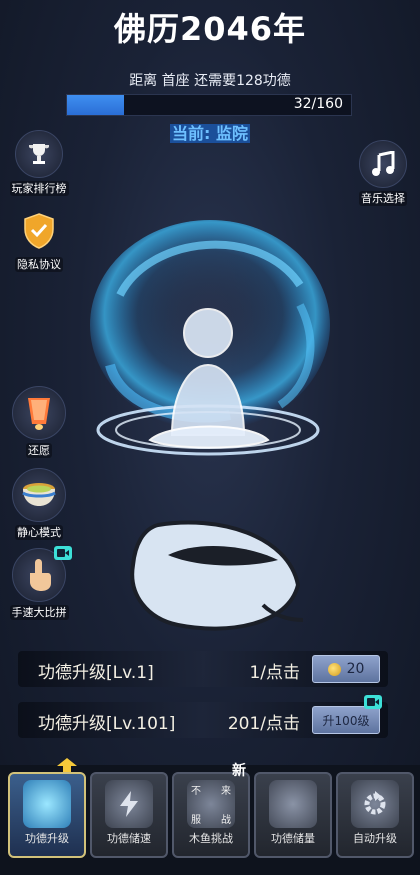 The width and height of the screenshot is (420, 875). I want to click on gear-arrow-icon, so click(375, 804).